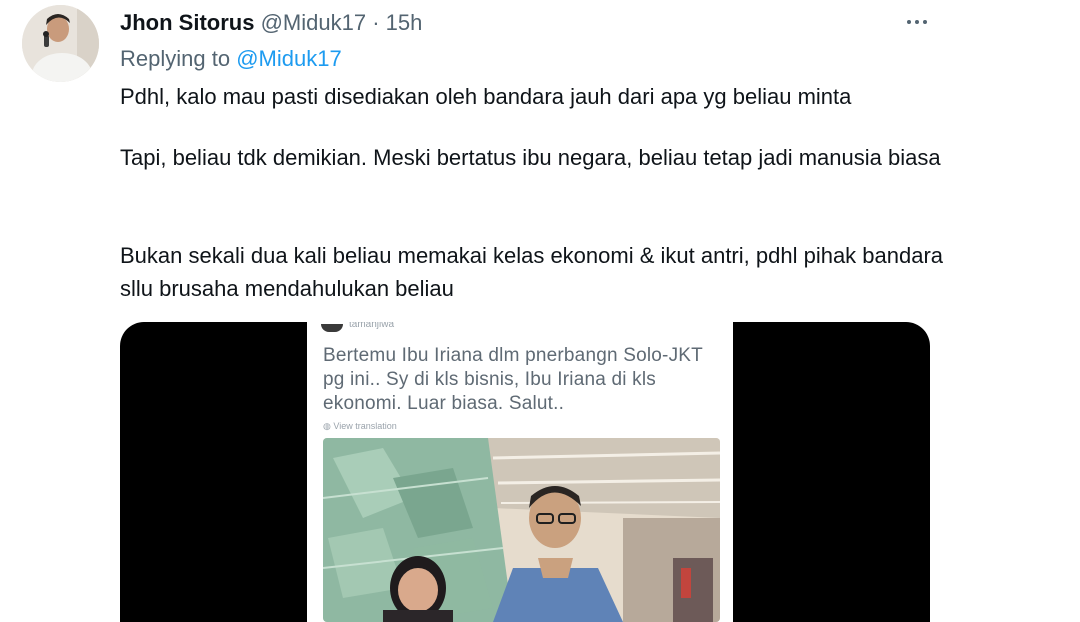 Image resolution: width=1080 pixels, height=622 pixels. I want to click on replying-to-handle: @Miduk17, so click(289, 58).